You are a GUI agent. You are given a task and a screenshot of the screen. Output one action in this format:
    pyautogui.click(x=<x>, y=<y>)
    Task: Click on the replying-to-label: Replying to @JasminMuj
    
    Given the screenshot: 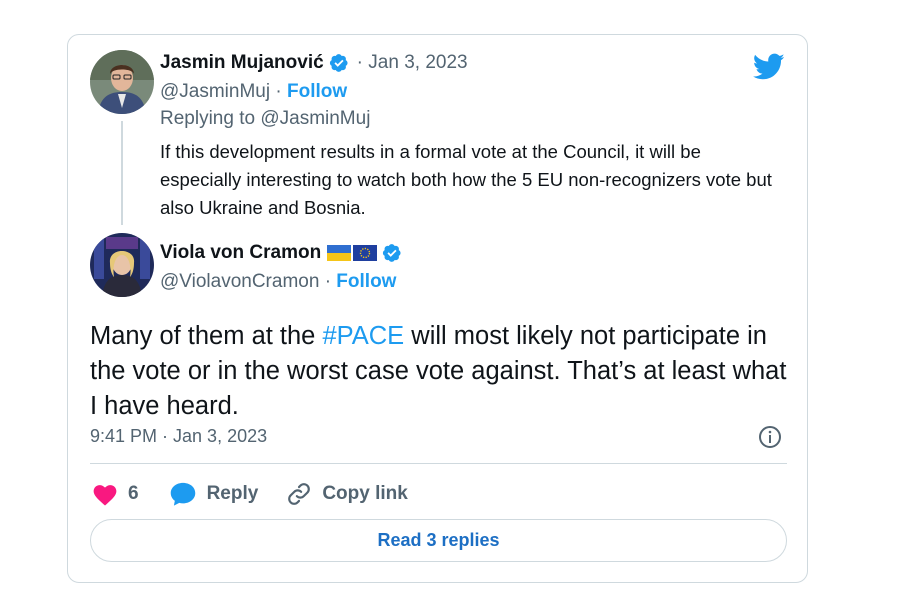 What is the action you would take?
    pyautogui.click(x=265, y=119)
    